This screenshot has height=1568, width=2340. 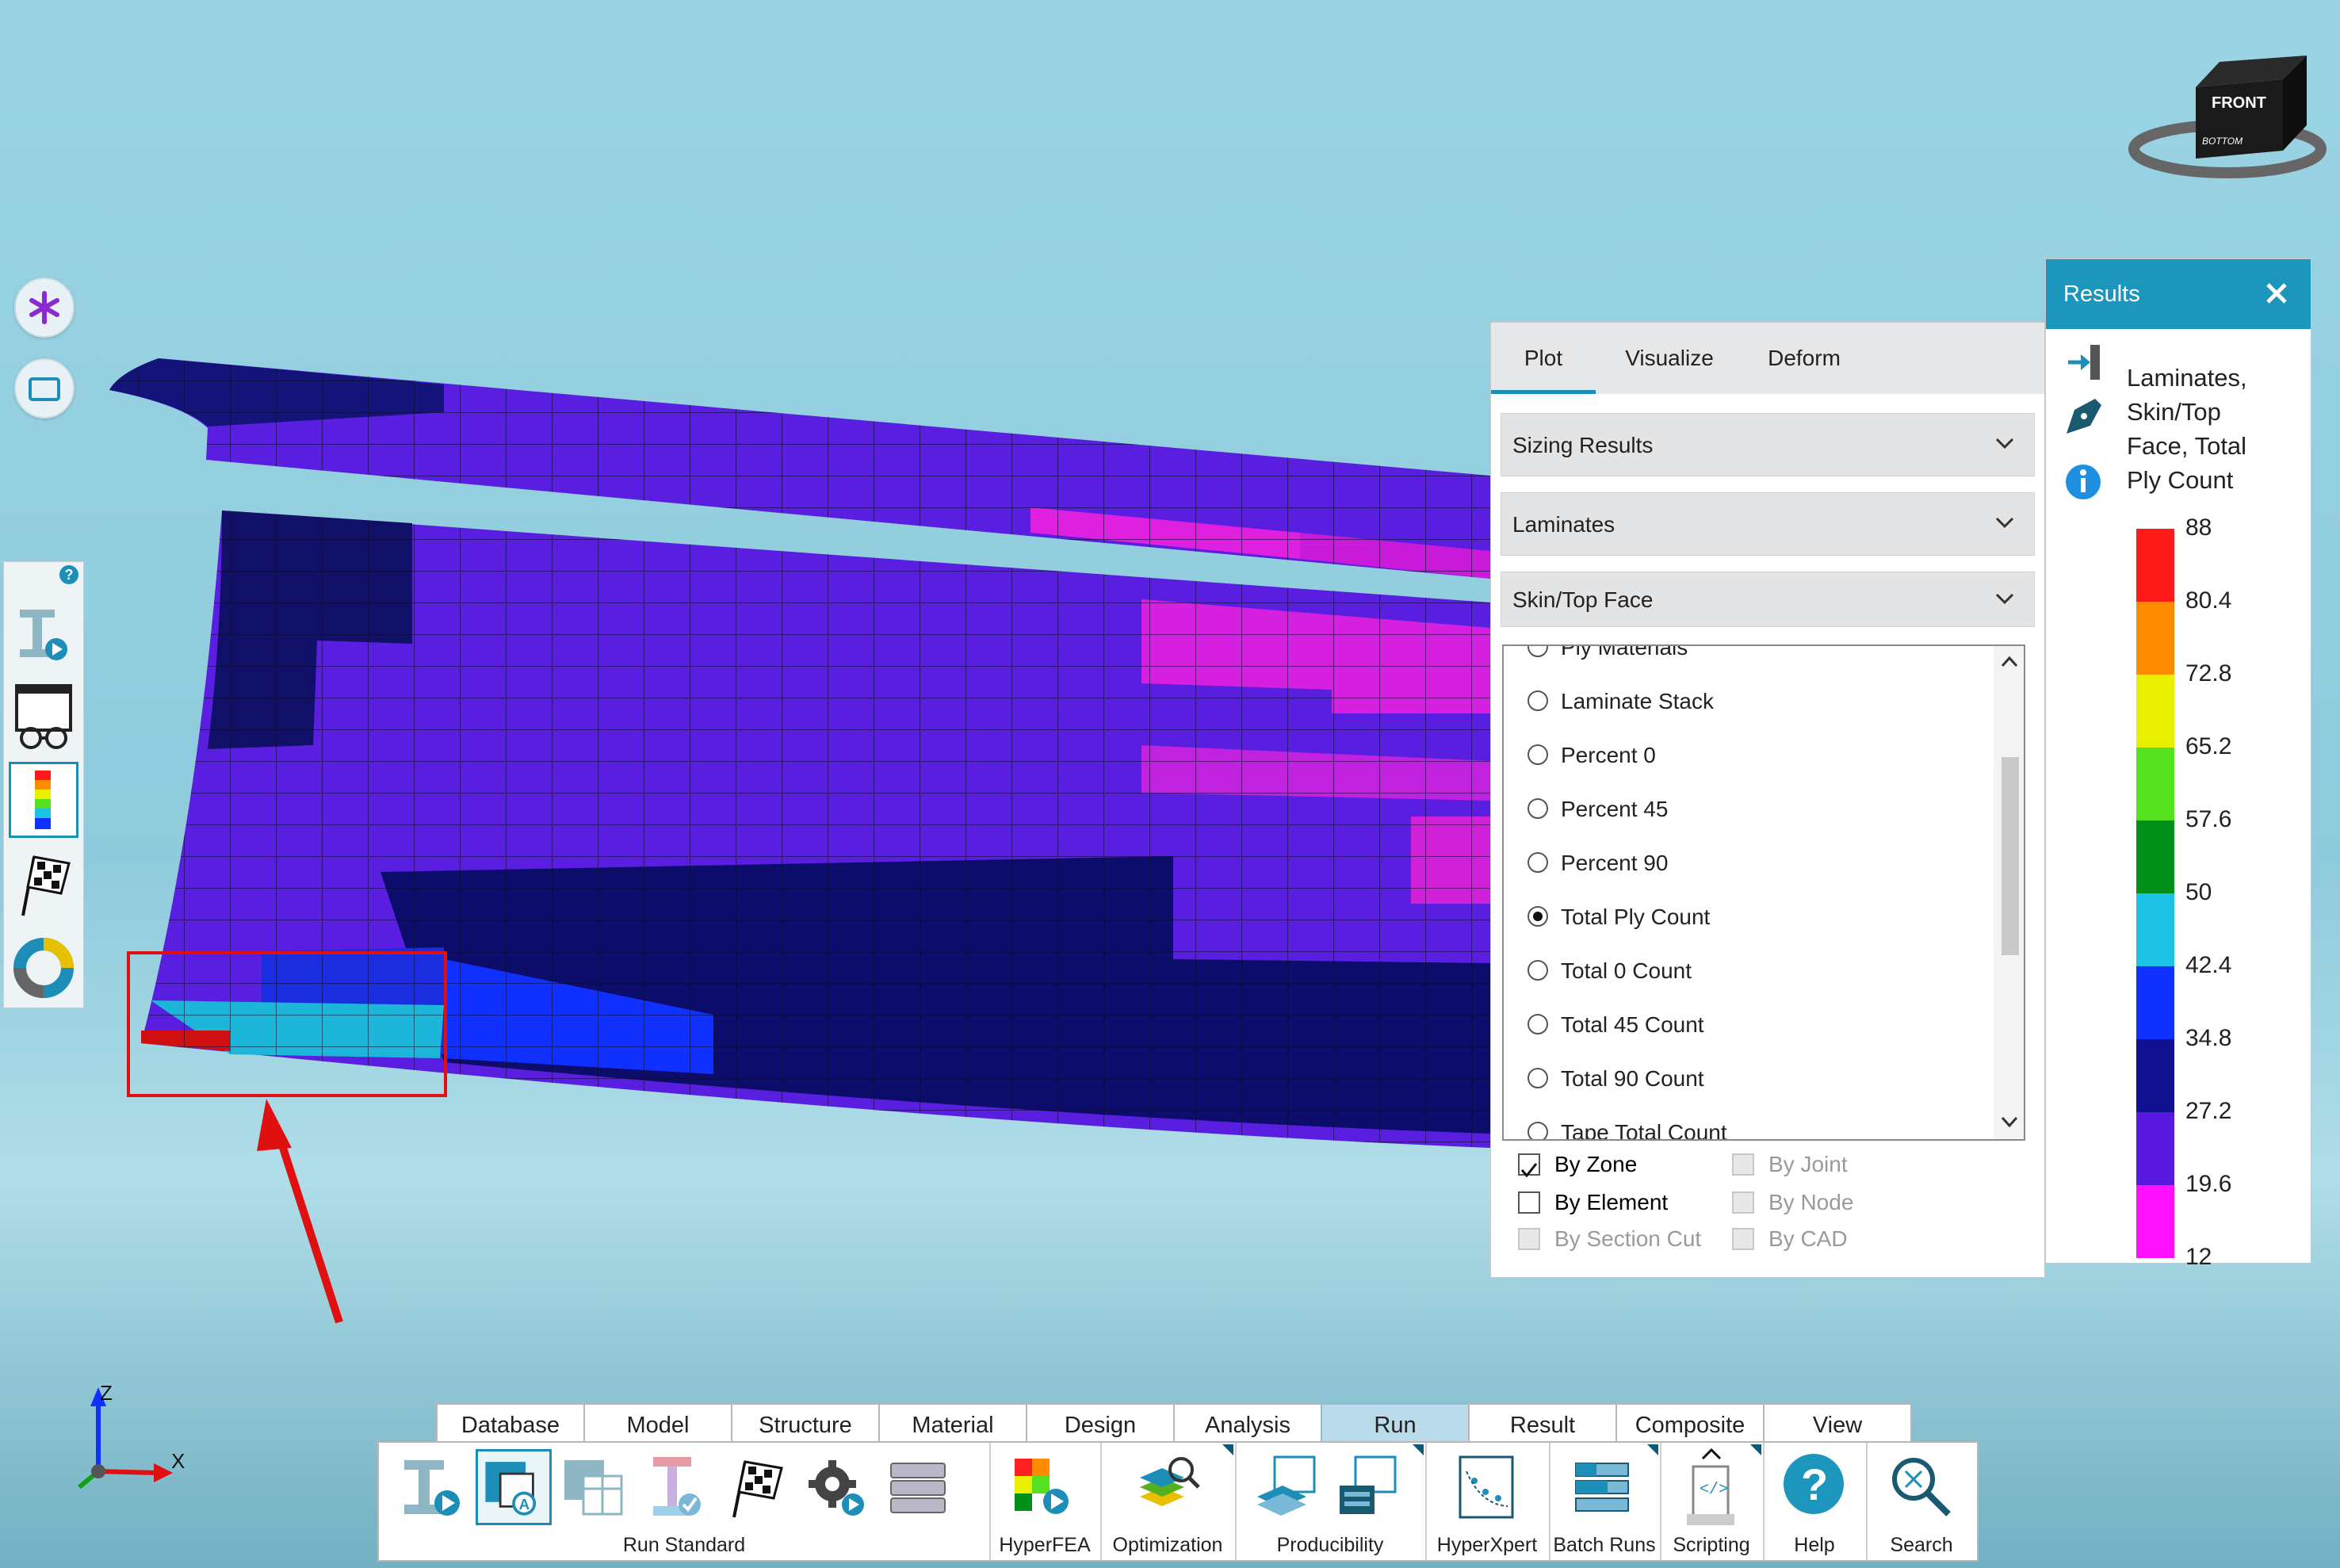 What do you see at coordinates (1814, 1545) in the screenshot?
I see `group-label: Help` at bounding box center [1814, 1545].